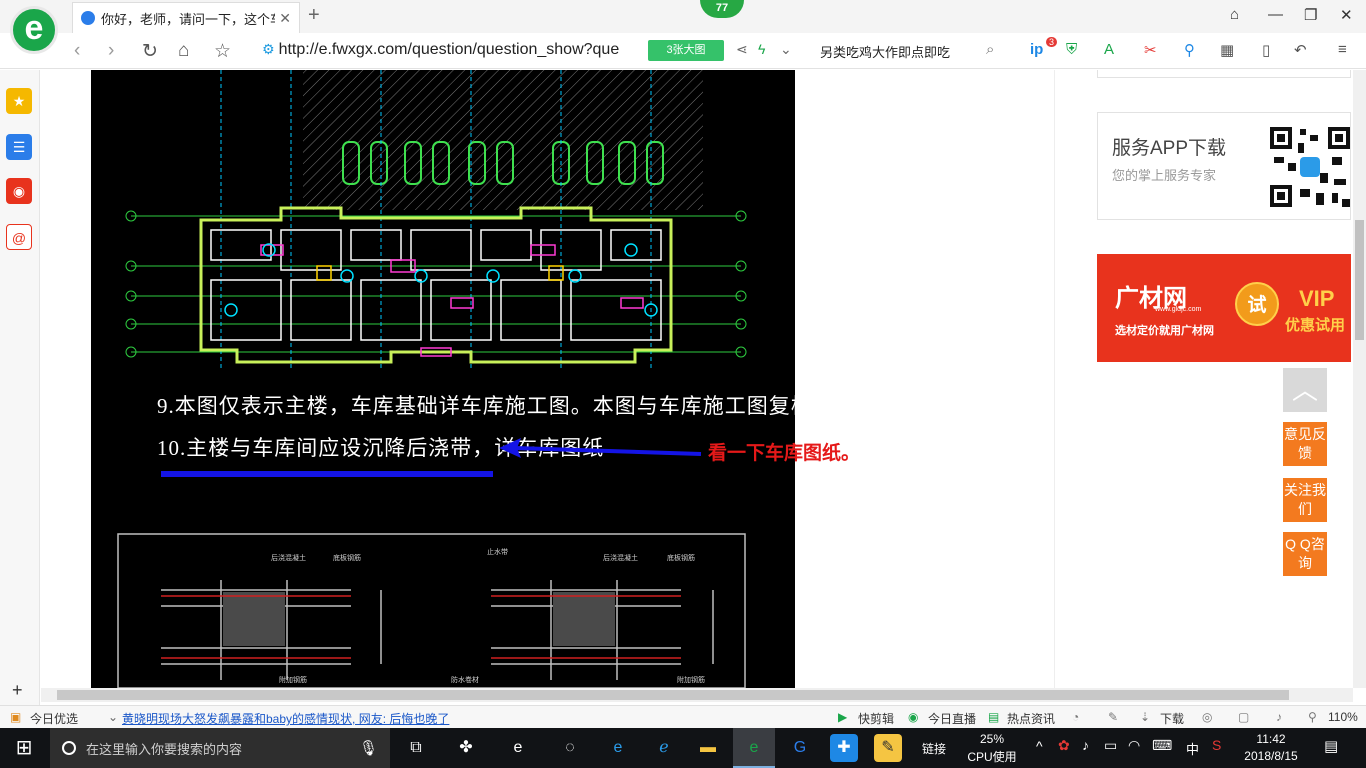 The width and height of the screenshot is (1366, 768). What do you see at coordinates (183, 51) in the screenshot?
I see `home-icon: ⌂` at bounding box center [183, 51].